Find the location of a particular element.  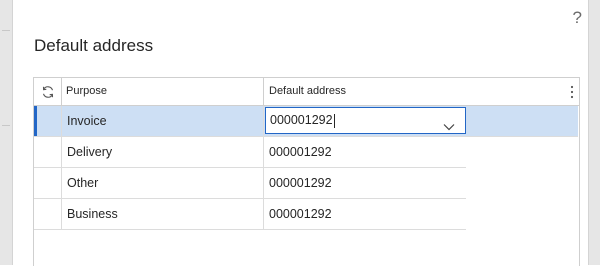

cell-purpose: Delivery is located at coordinates (163, 152).